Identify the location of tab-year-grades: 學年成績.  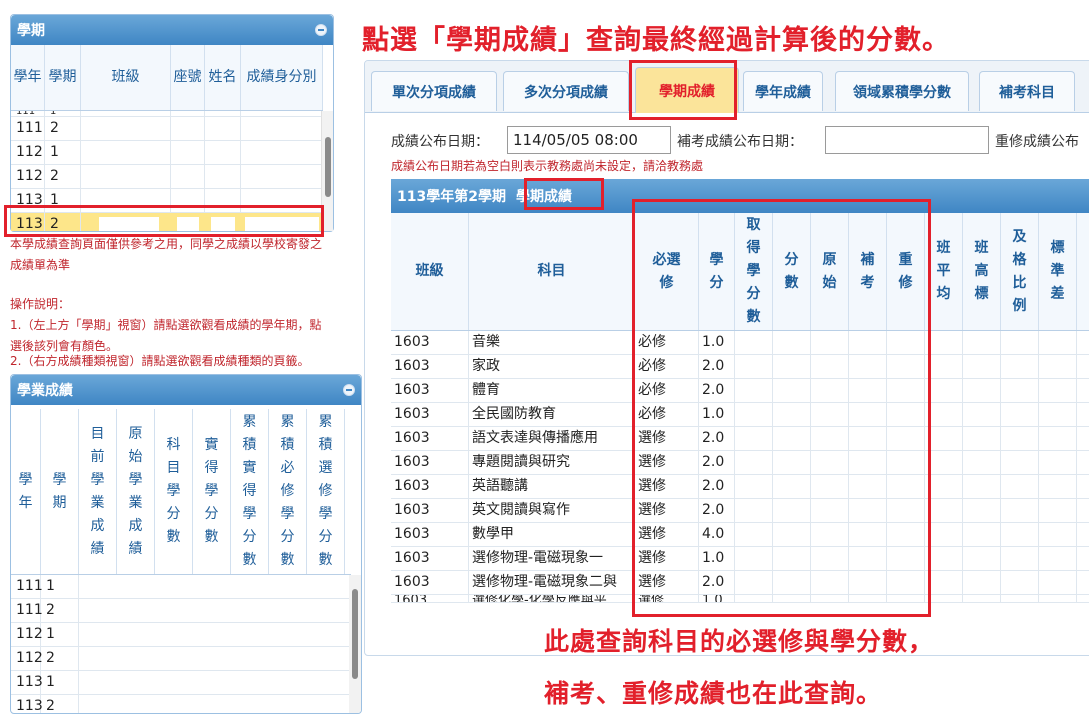
(783, 91).